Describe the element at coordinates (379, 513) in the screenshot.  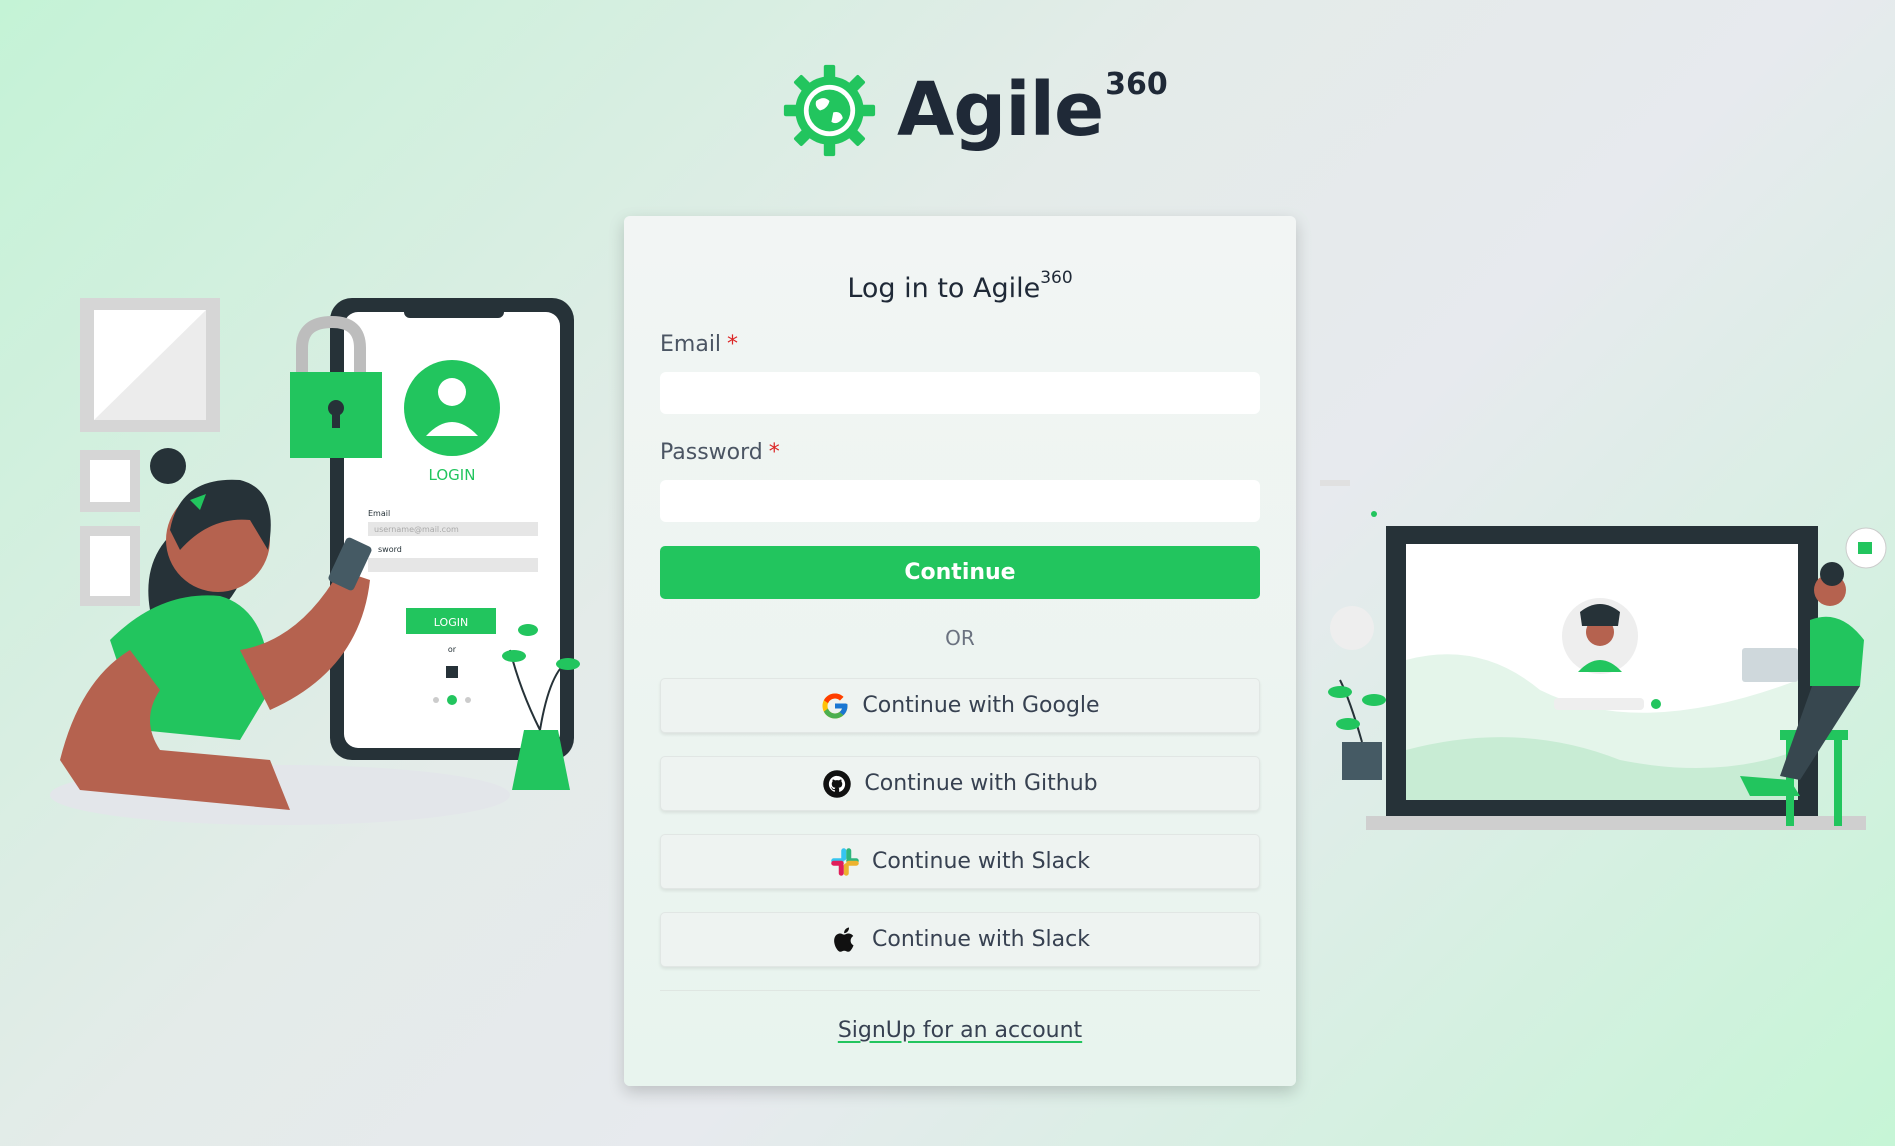
I see `phone-email-label: Email` at that location.